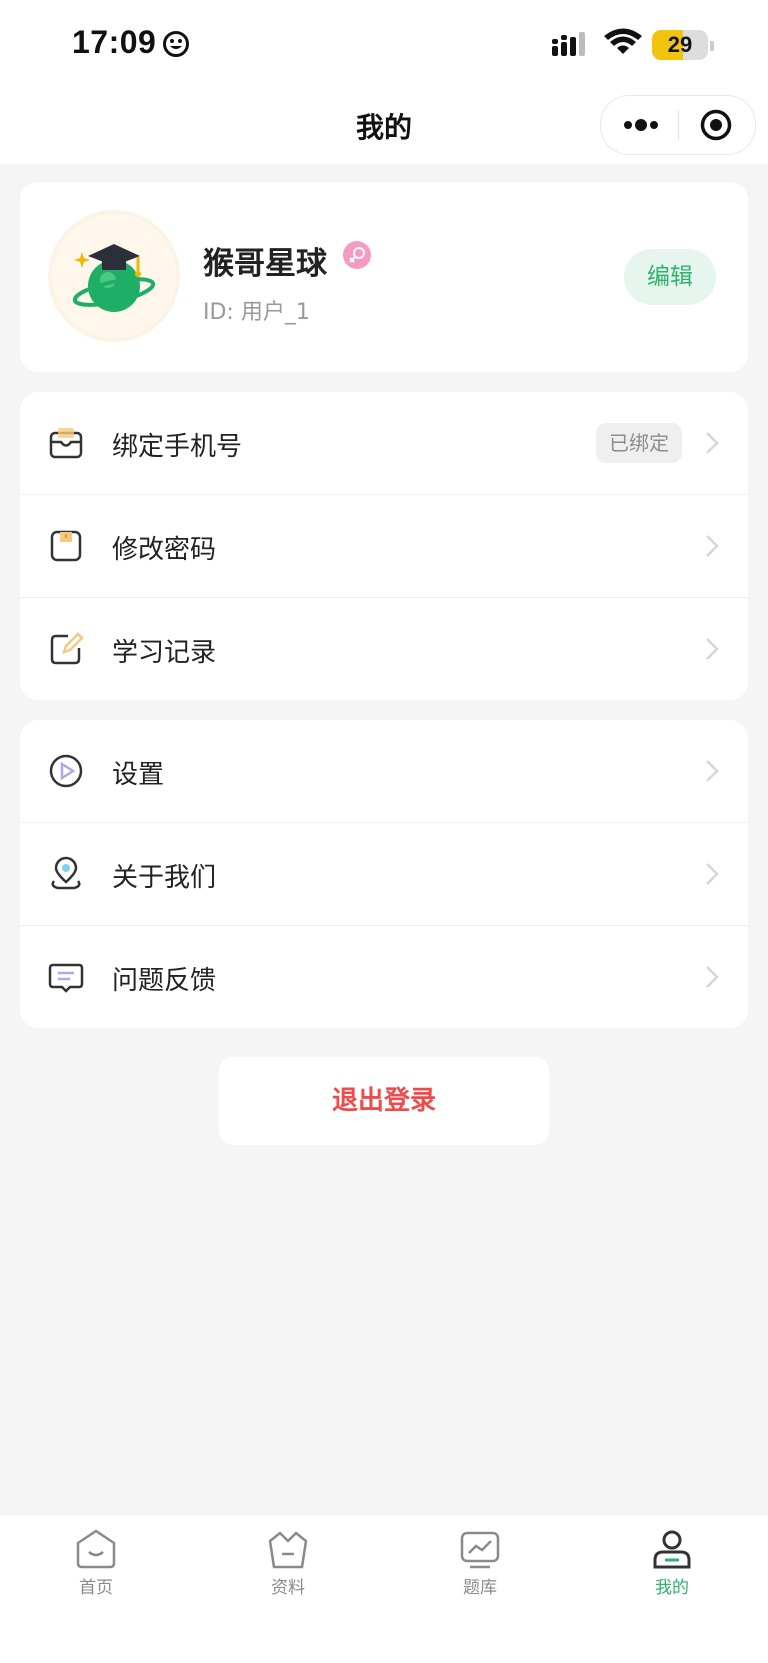 This screenshot has width=768, height=1663. I want to click on tab-label: 首页, so click(96, 1588).